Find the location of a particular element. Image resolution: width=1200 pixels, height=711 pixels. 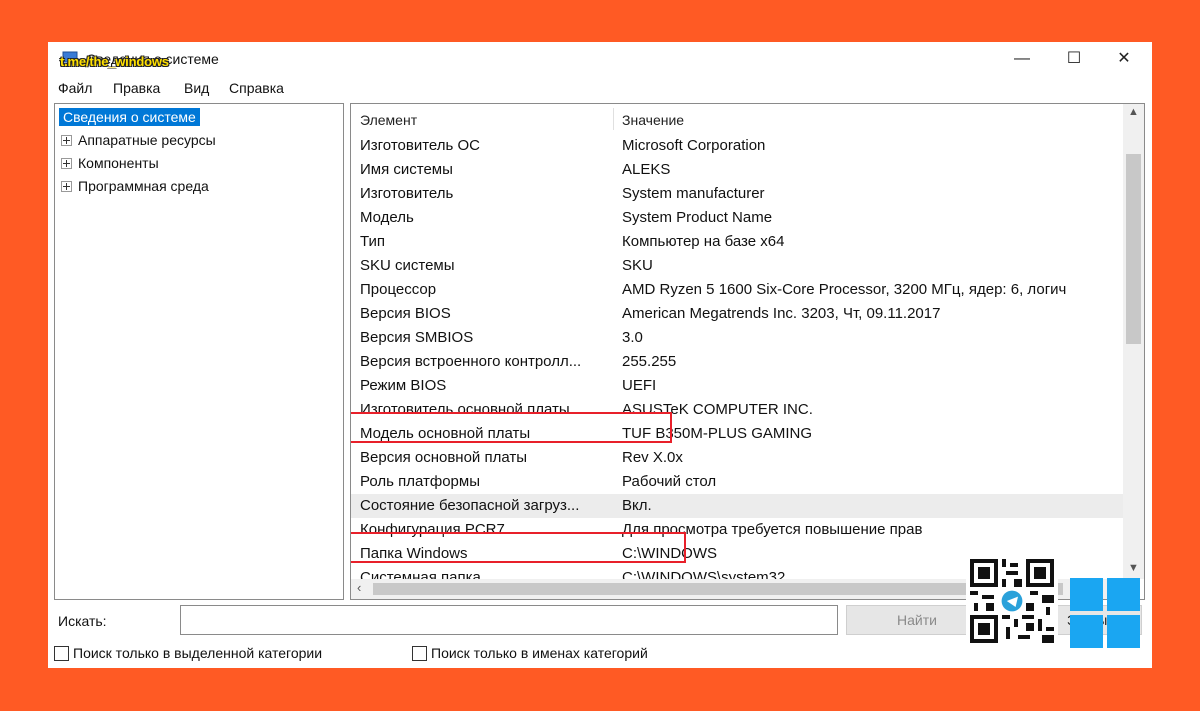

menu-help: Справка is located at coordinates (256, 88).